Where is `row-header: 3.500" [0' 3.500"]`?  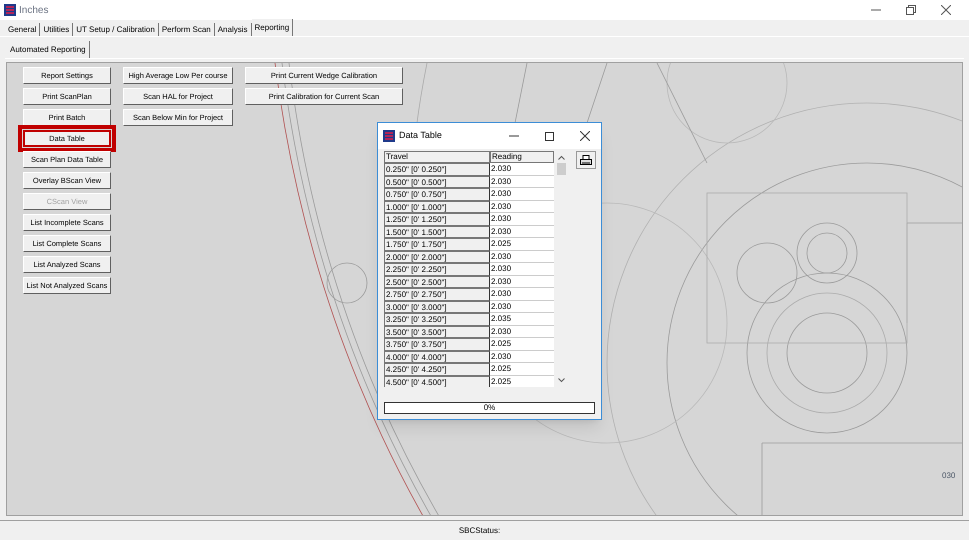
row-header: 3.500" [0' 3.500"] is located at coordinates (437, 332).